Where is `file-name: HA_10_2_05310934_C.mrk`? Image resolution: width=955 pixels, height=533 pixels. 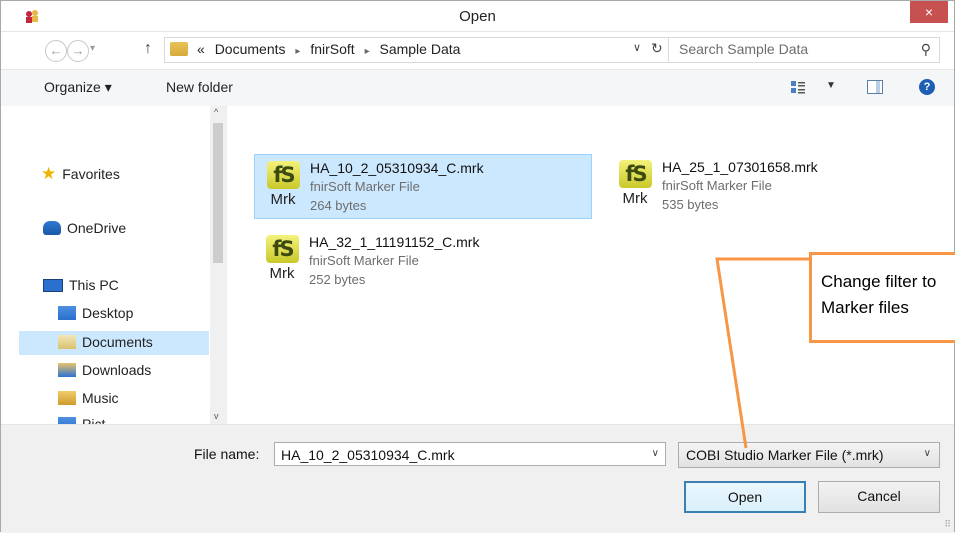
file-name: HA_10_2_05310934_C.mrk is located at coordinates (397, 168).